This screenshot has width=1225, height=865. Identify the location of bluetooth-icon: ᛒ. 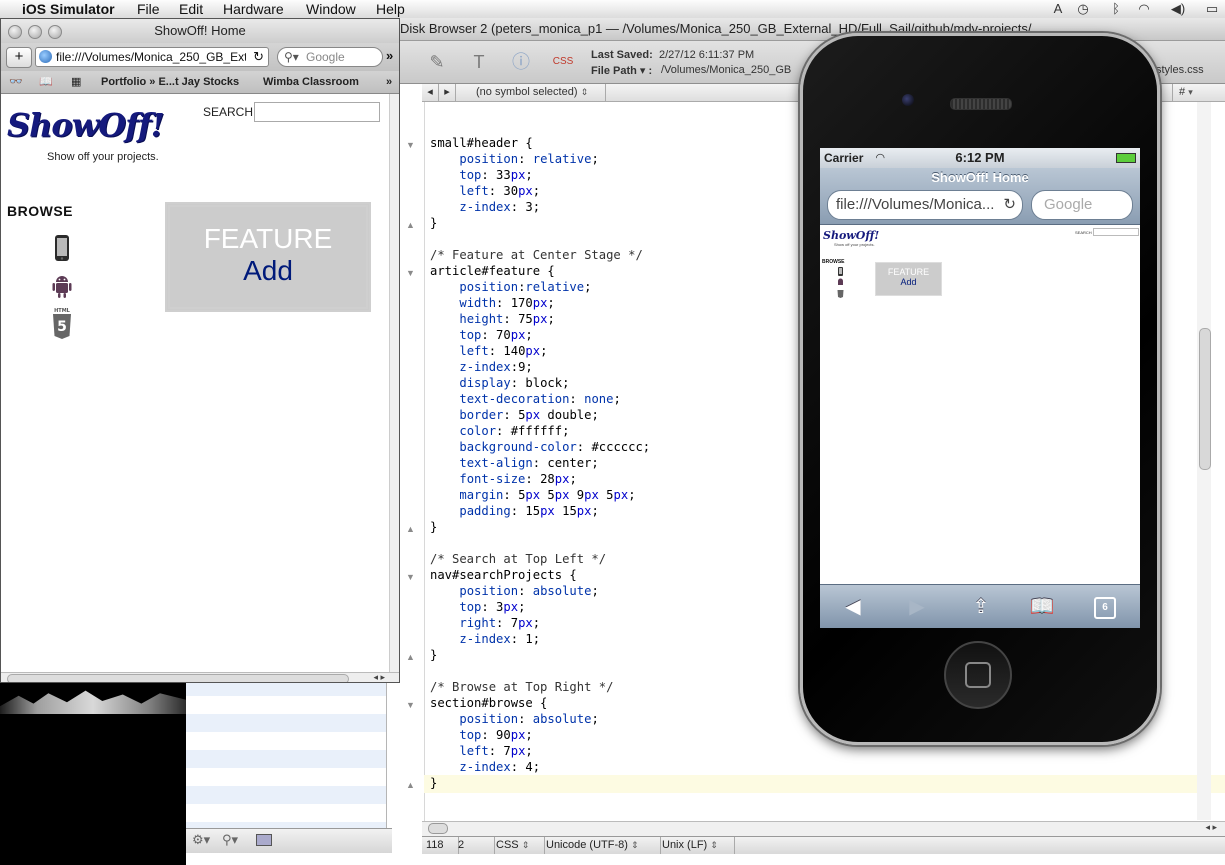
(1116, 9).